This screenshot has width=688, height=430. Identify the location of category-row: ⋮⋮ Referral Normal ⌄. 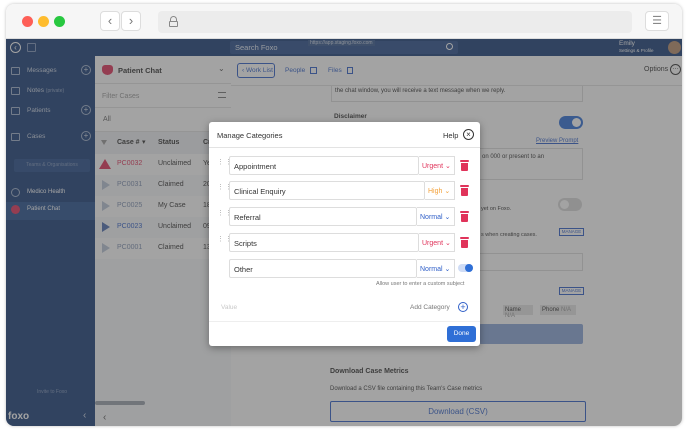
(344, 216).